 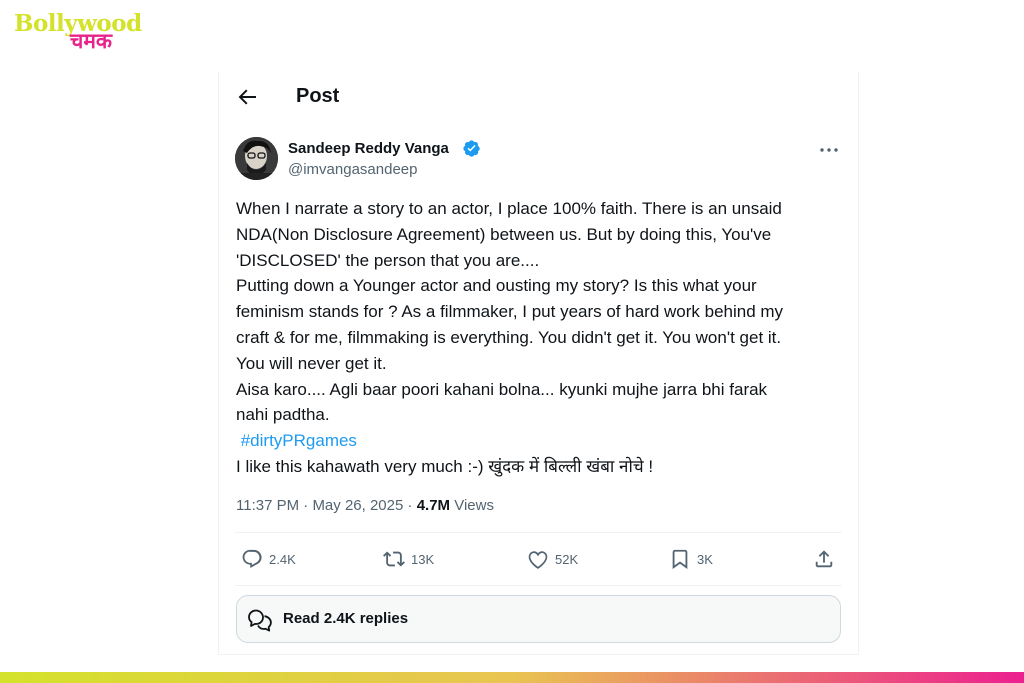 What do you see at coordinates (282, 559) in the screenshot?
I see `reply-count: 2.4K` at bounding box center [282, 559].